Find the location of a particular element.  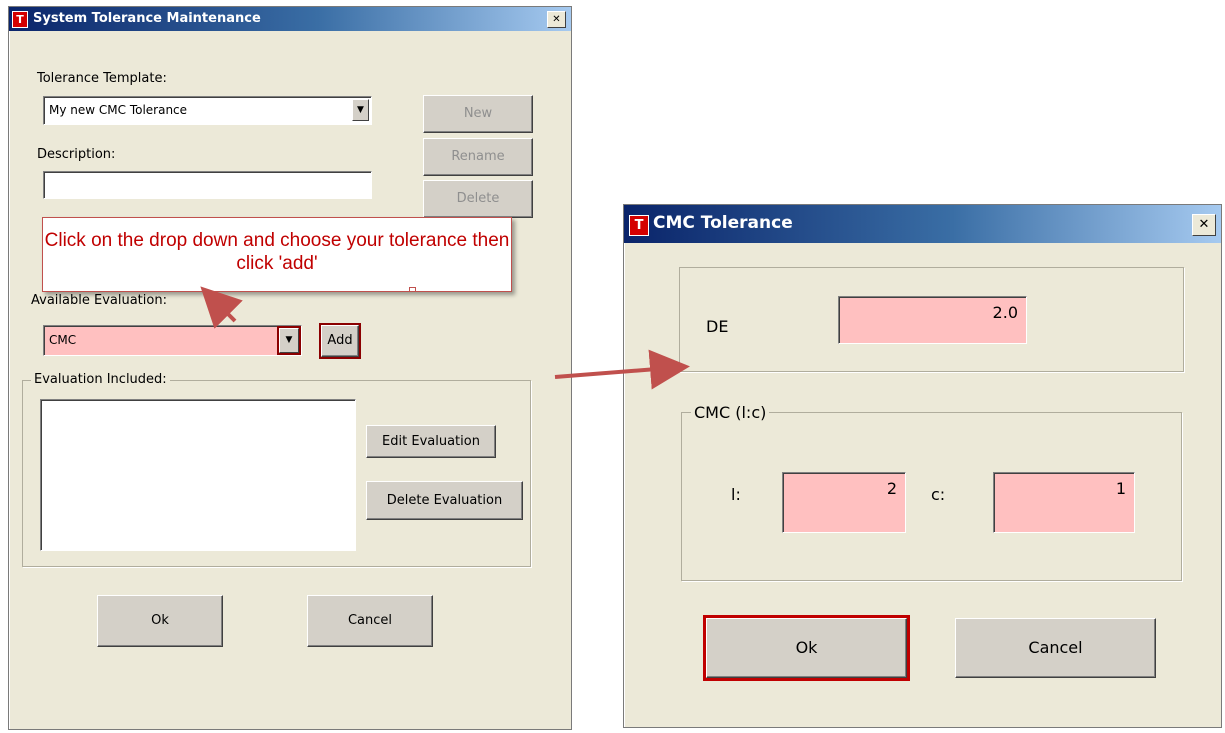

callout-pointer-arrow is located at coordinates (221, 307).